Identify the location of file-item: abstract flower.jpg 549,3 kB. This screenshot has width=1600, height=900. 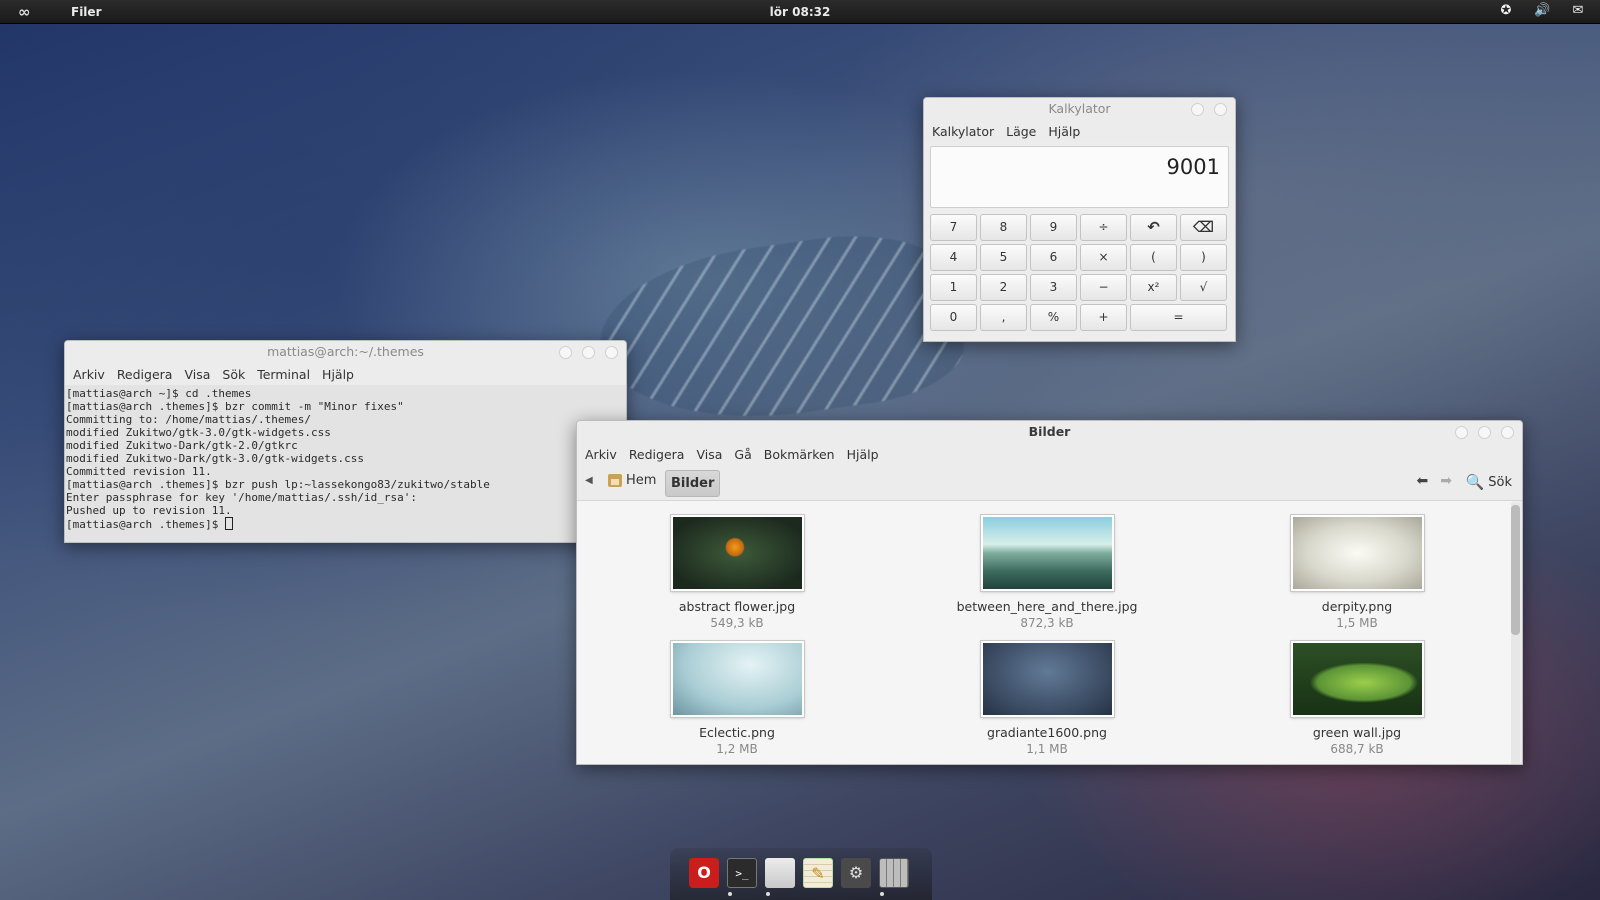
(737, 572).